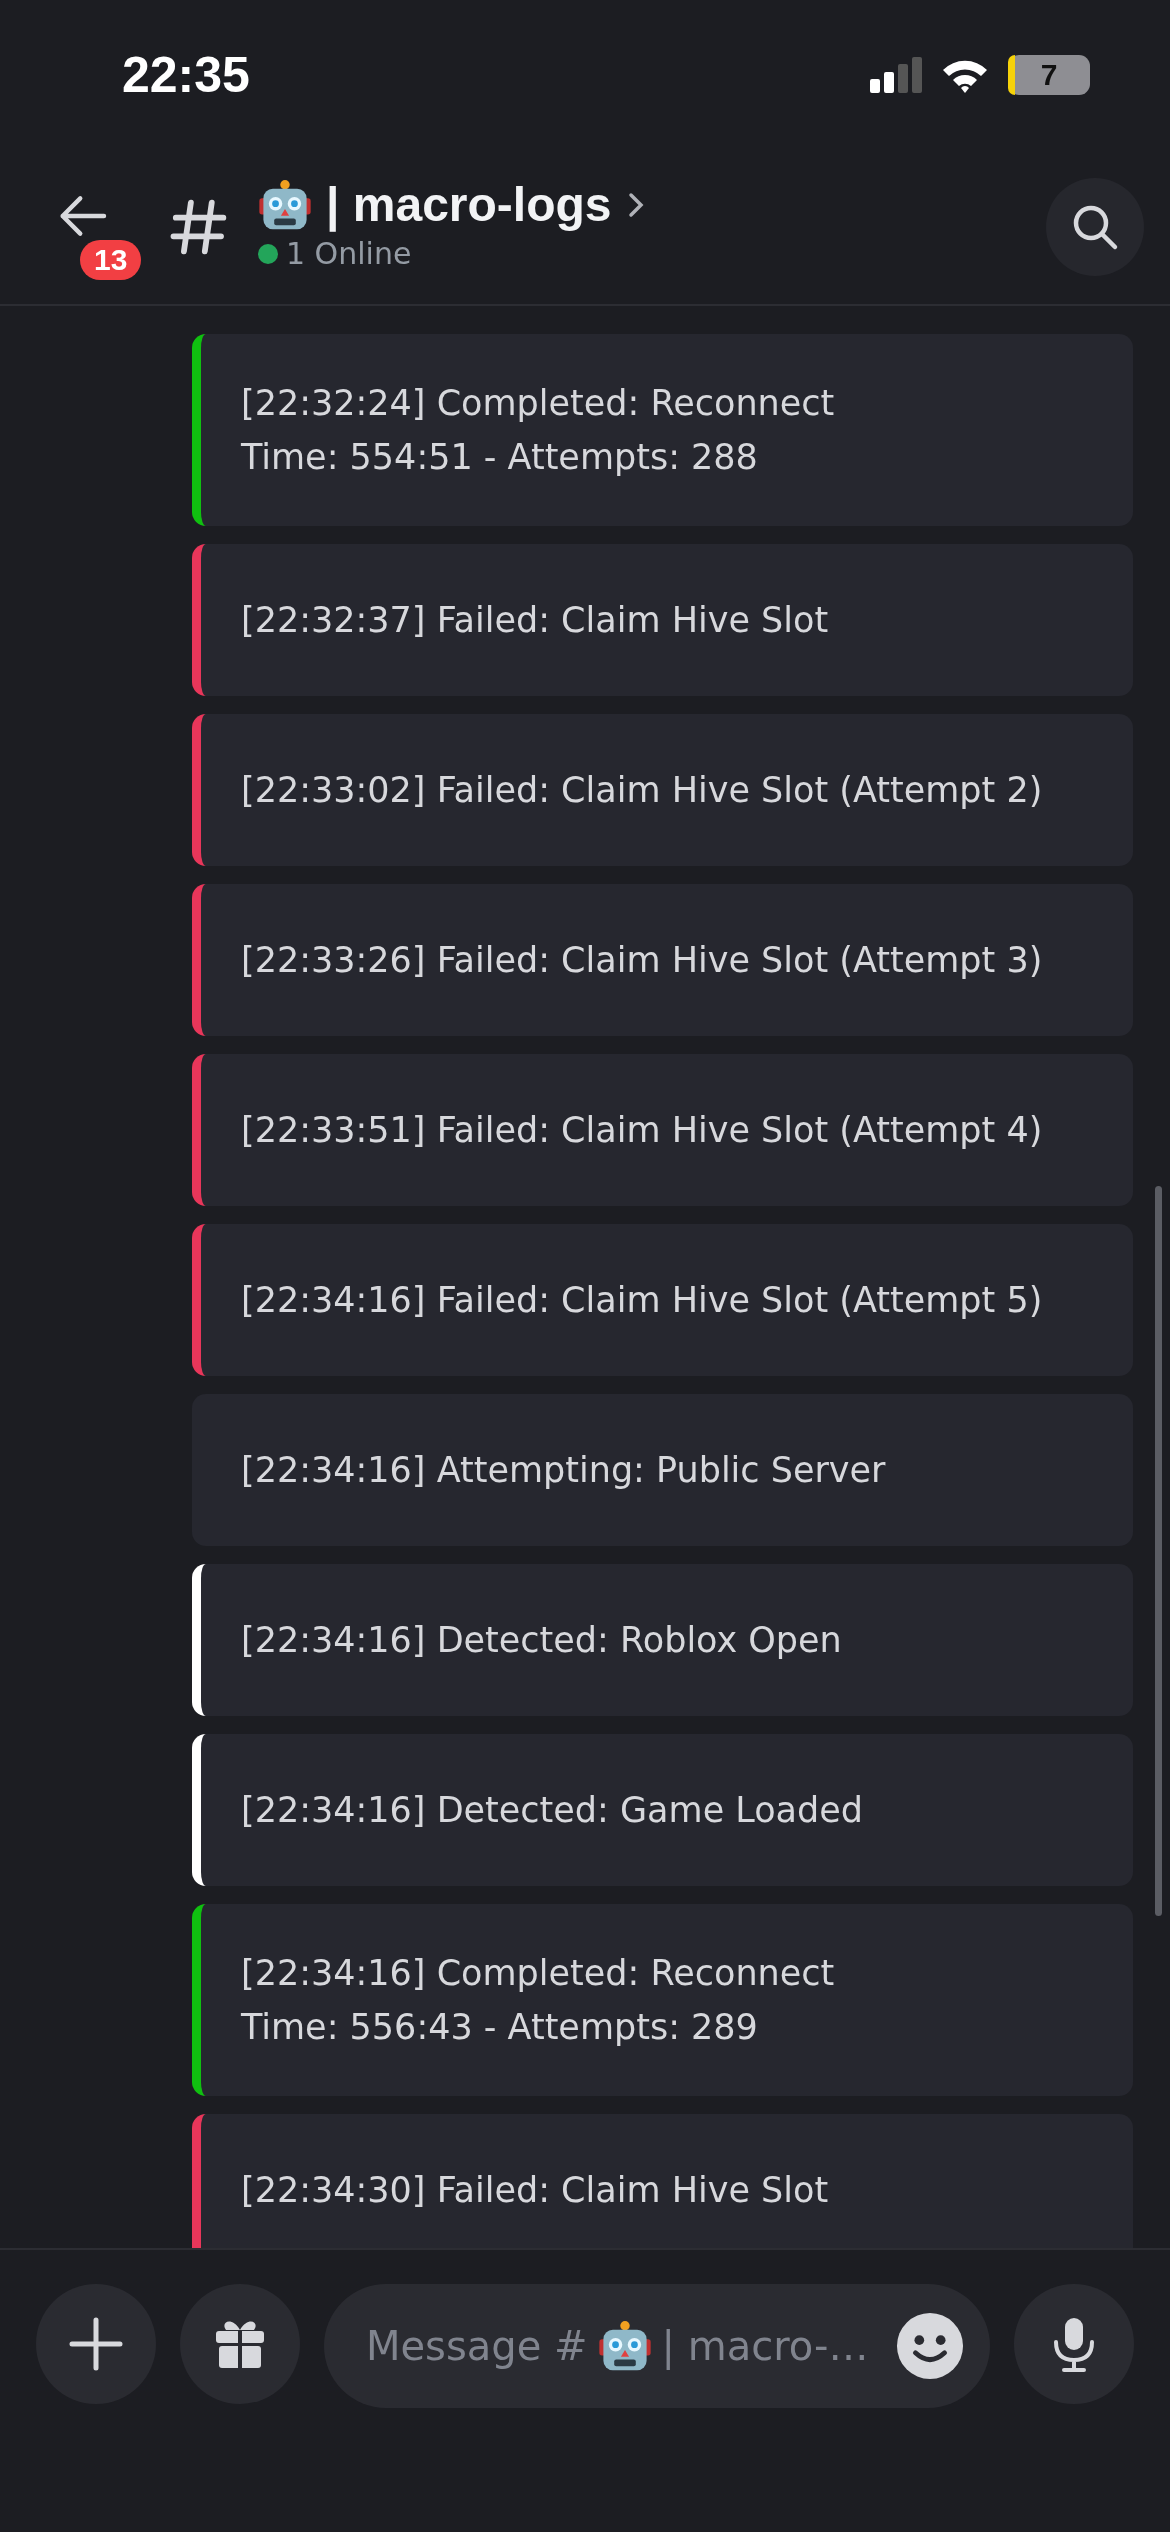 The height and width of the screenshot is (2532, 1170). Describe the element at coordinates (662, 1640) in the screenshot. I see `log-message: [22:34:16] Detected: Roblox Open` at that location.